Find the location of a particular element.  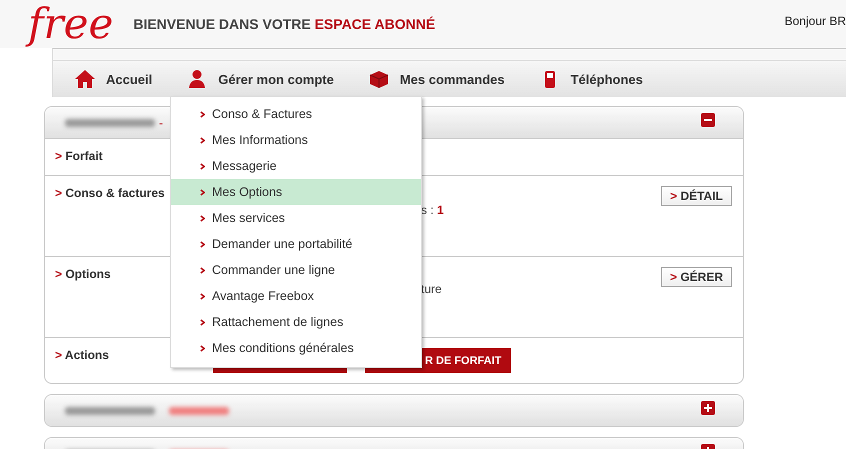

info-text: ture is located at coordinates (431, 289).